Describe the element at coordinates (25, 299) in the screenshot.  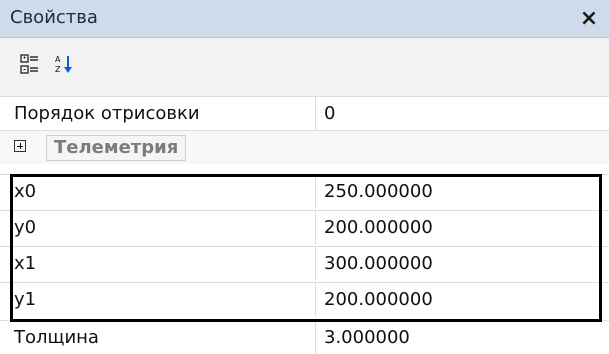
I see `property-name: y1` at that location.